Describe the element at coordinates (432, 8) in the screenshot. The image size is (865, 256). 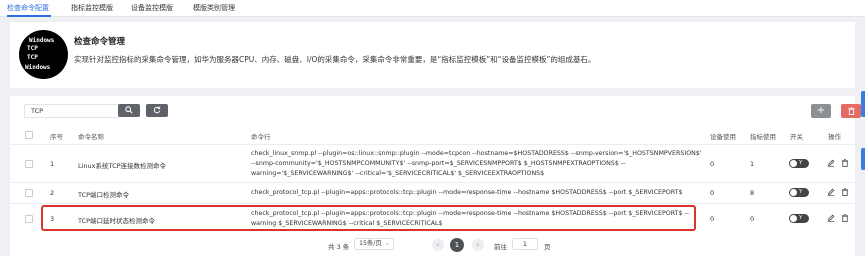
I see `tab-bar: 检查命令配置 指标监控模版 设备监控模版 模版类别管理` at that location.